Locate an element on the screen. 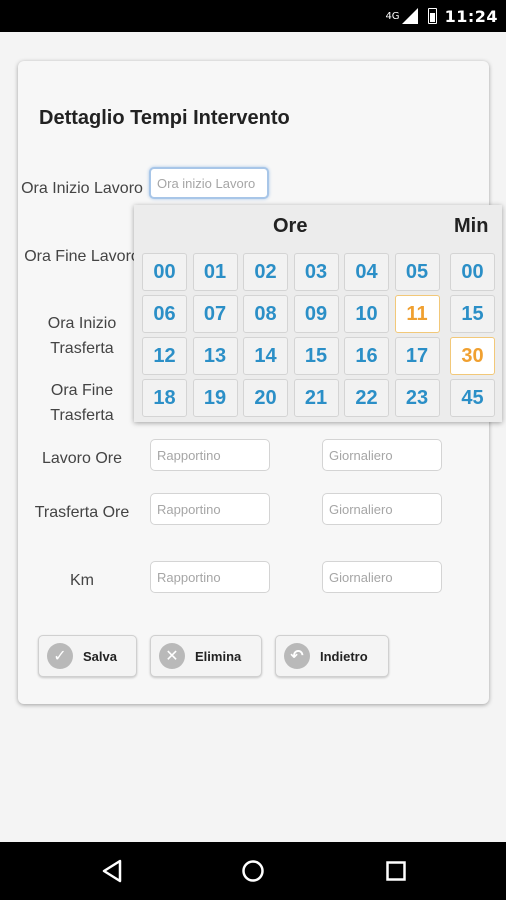 The width and height of the screenshot is (506, 900). hour-cell-19: 19 is located at coordinates (215, 398).